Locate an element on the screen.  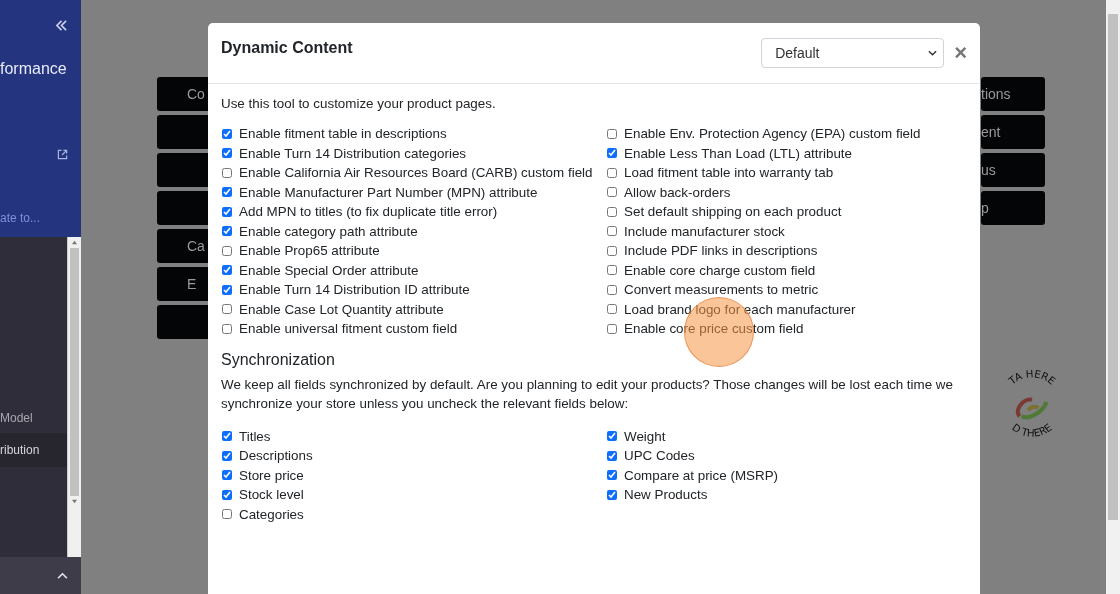
checkbox-label: Convert measurements to metric is located at coordinates (721, 290).